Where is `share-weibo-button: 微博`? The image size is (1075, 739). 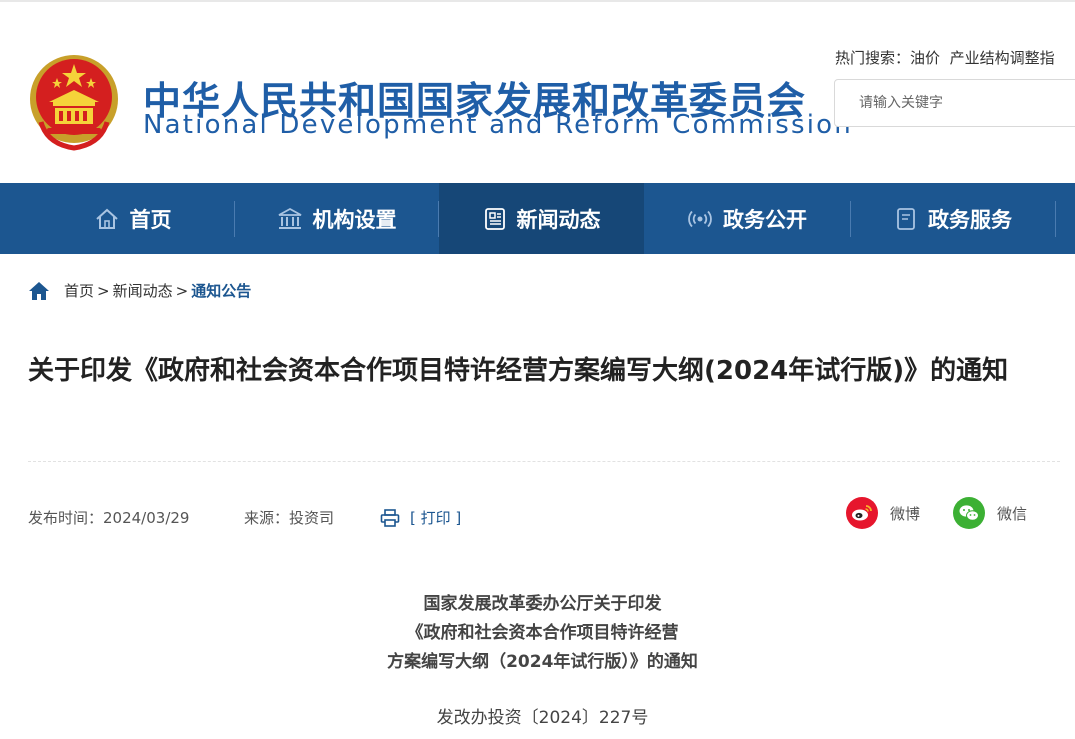 share-weibo-button: 微博 is located at coordinates (883, 513).